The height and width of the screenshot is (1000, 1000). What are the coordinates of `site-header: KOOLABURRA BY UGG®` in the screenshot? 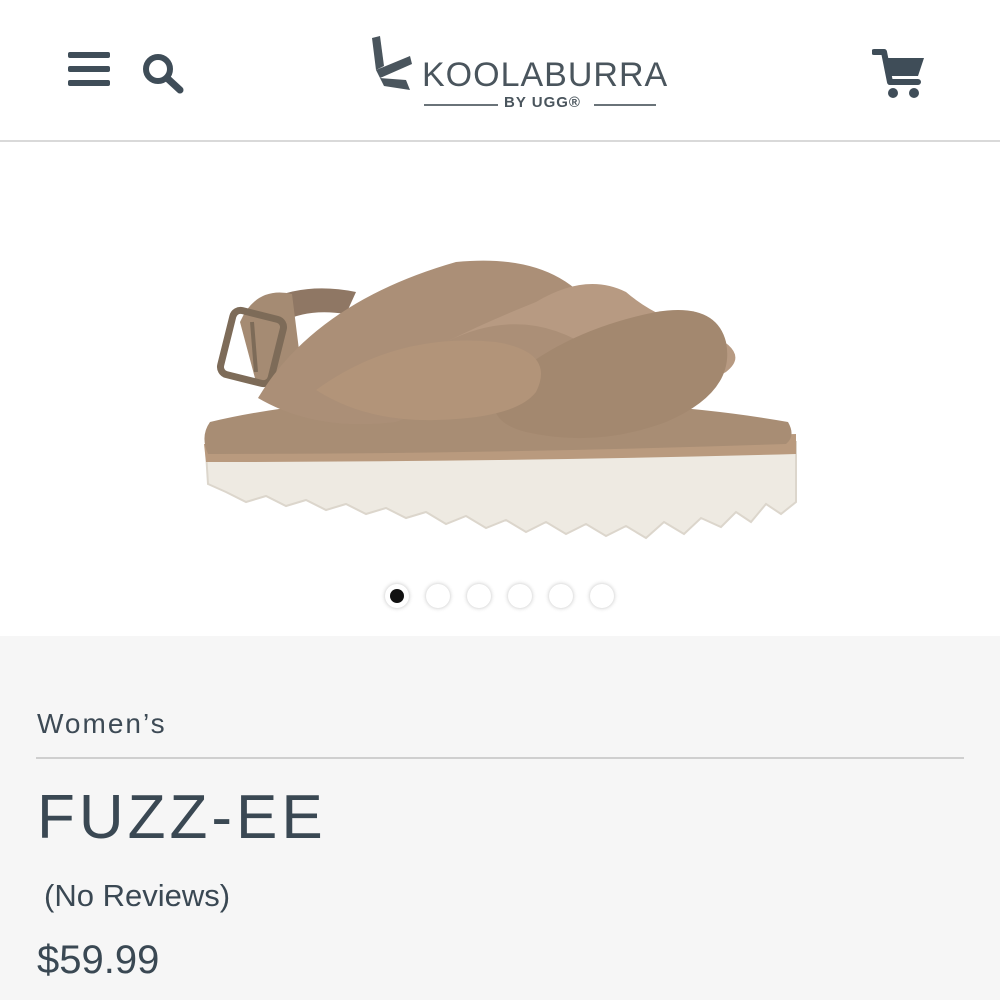 It's located at (500, 71).